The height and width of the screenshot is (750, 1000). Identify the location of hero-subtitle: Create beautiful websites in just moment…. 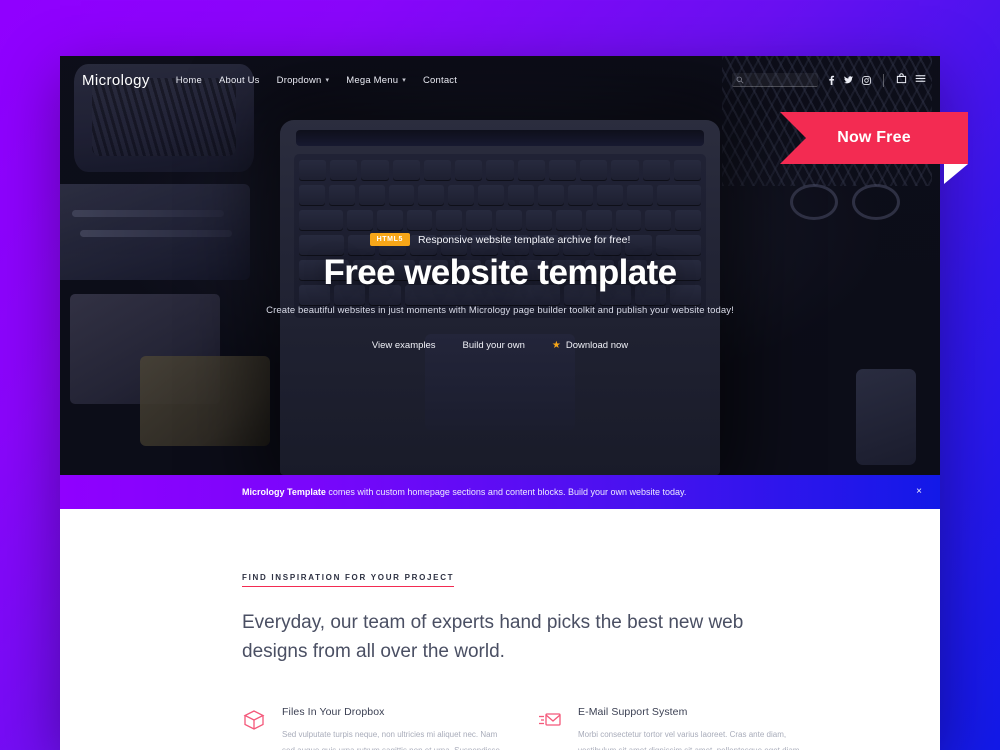
(500, 310).